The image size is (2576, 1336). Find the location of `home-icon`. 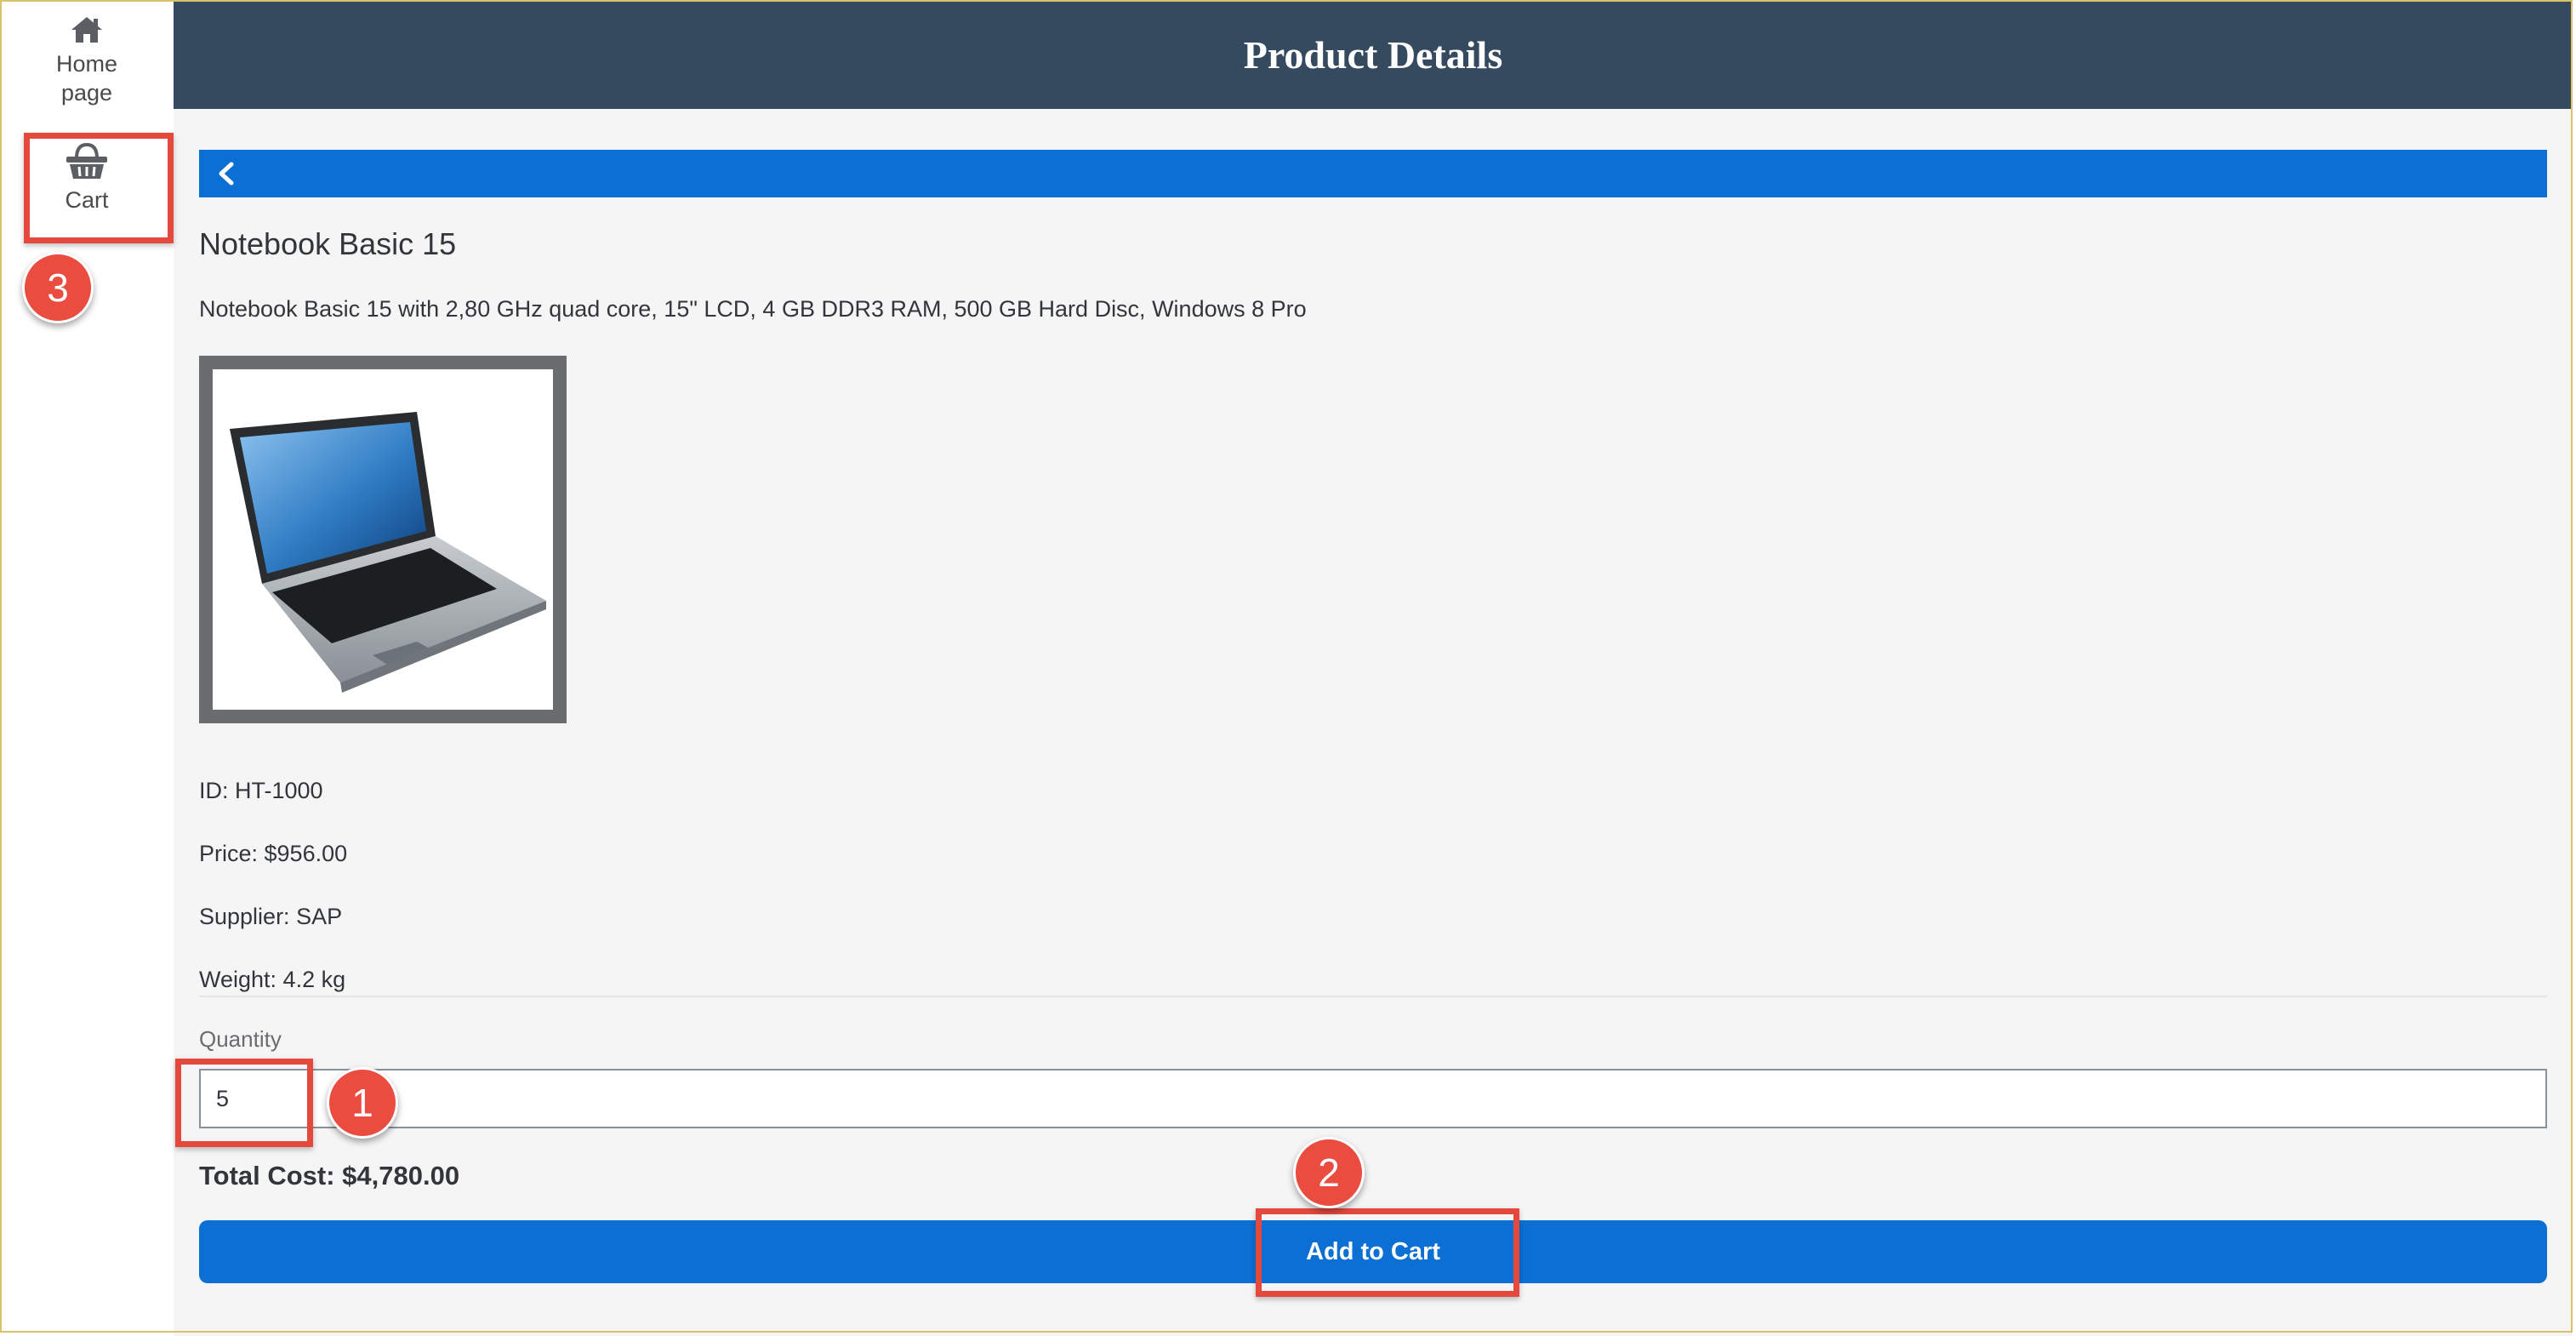

home-icon is located at coordinates (86, 30).